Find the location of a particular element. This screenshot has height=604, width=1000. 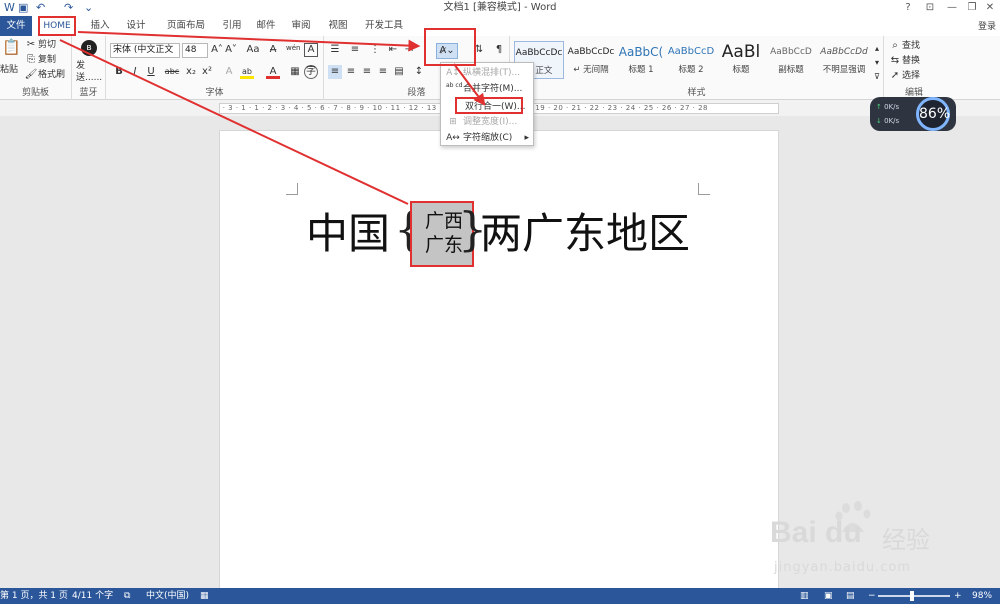

tab-page-layout: 页面布局 is located at coordinates (186, 26).